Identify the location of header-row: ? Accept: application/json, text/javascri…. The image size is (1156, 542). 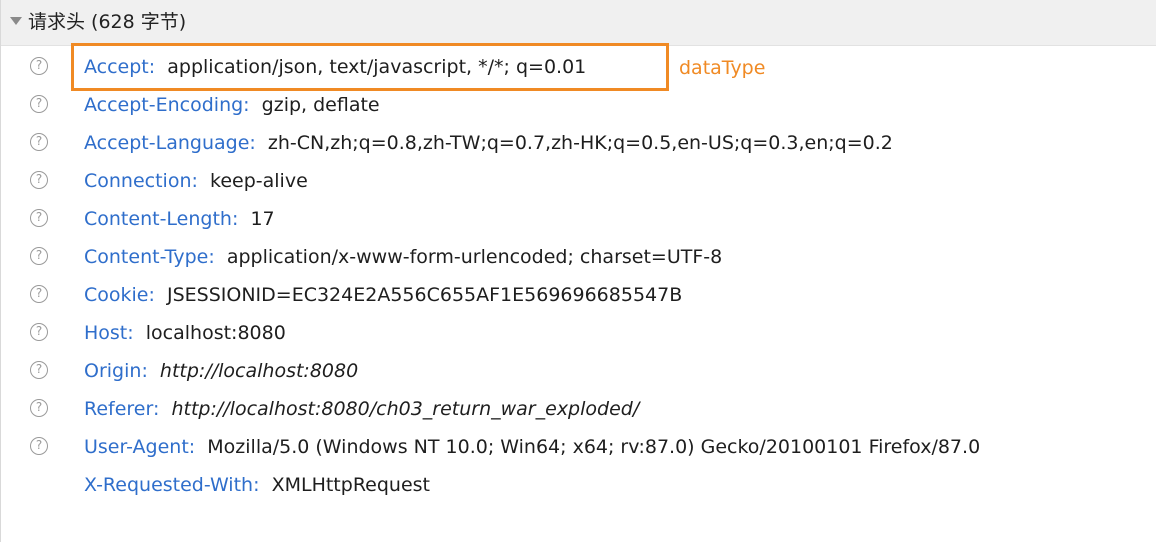
(578, 71).